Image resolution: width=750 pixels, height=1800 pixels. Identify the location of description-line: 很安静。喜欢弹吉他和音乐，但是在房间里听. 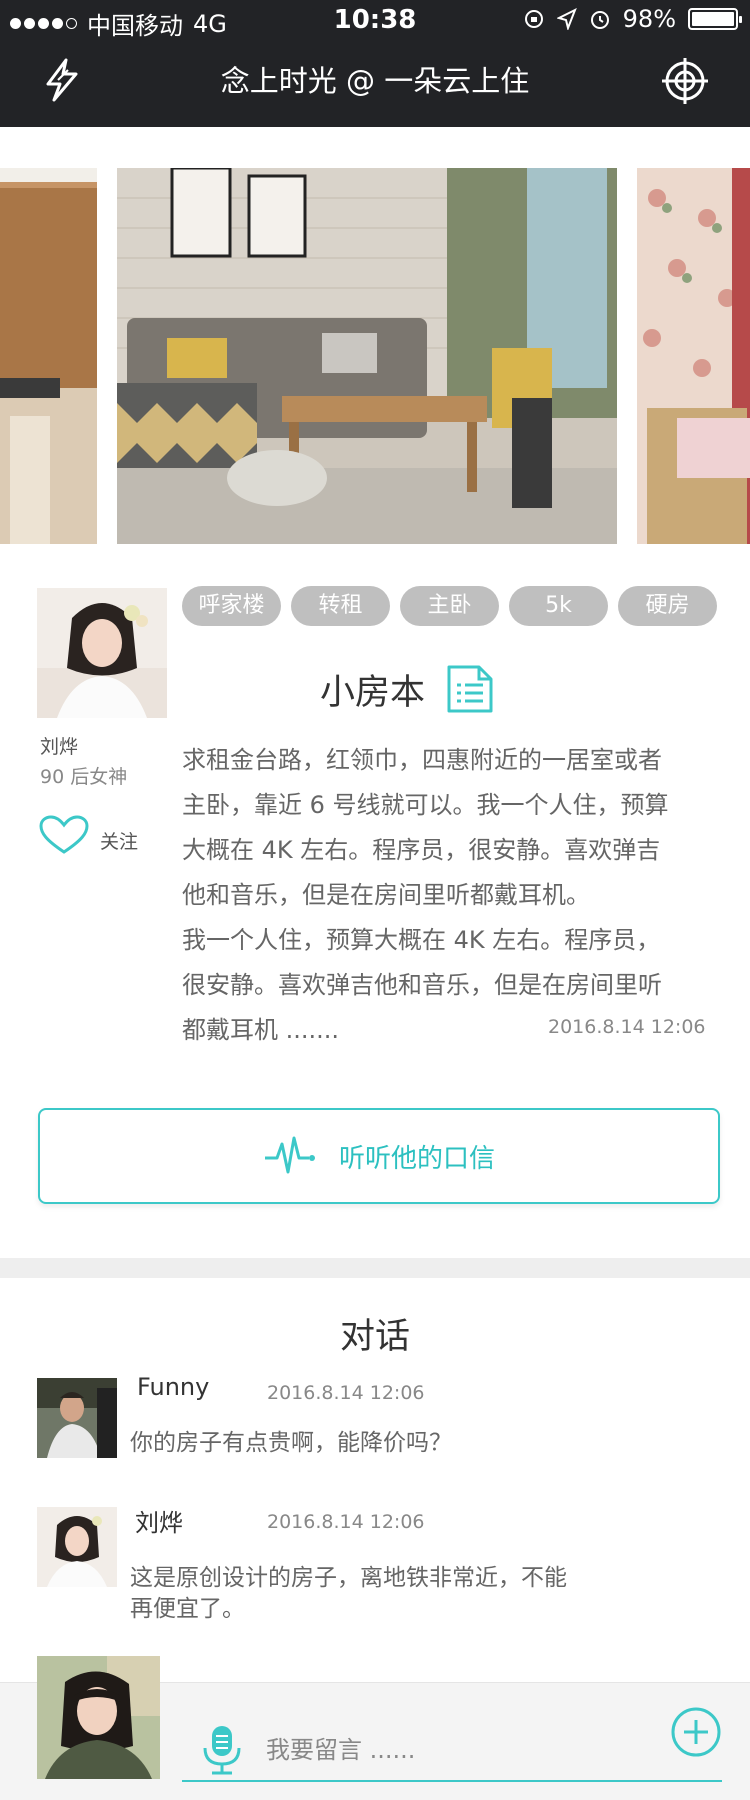
(422, 985).